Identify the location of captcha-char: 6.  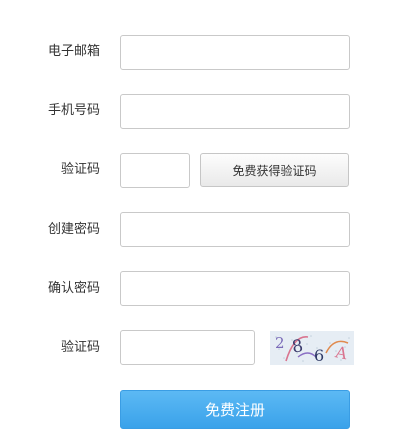
(319, 355).